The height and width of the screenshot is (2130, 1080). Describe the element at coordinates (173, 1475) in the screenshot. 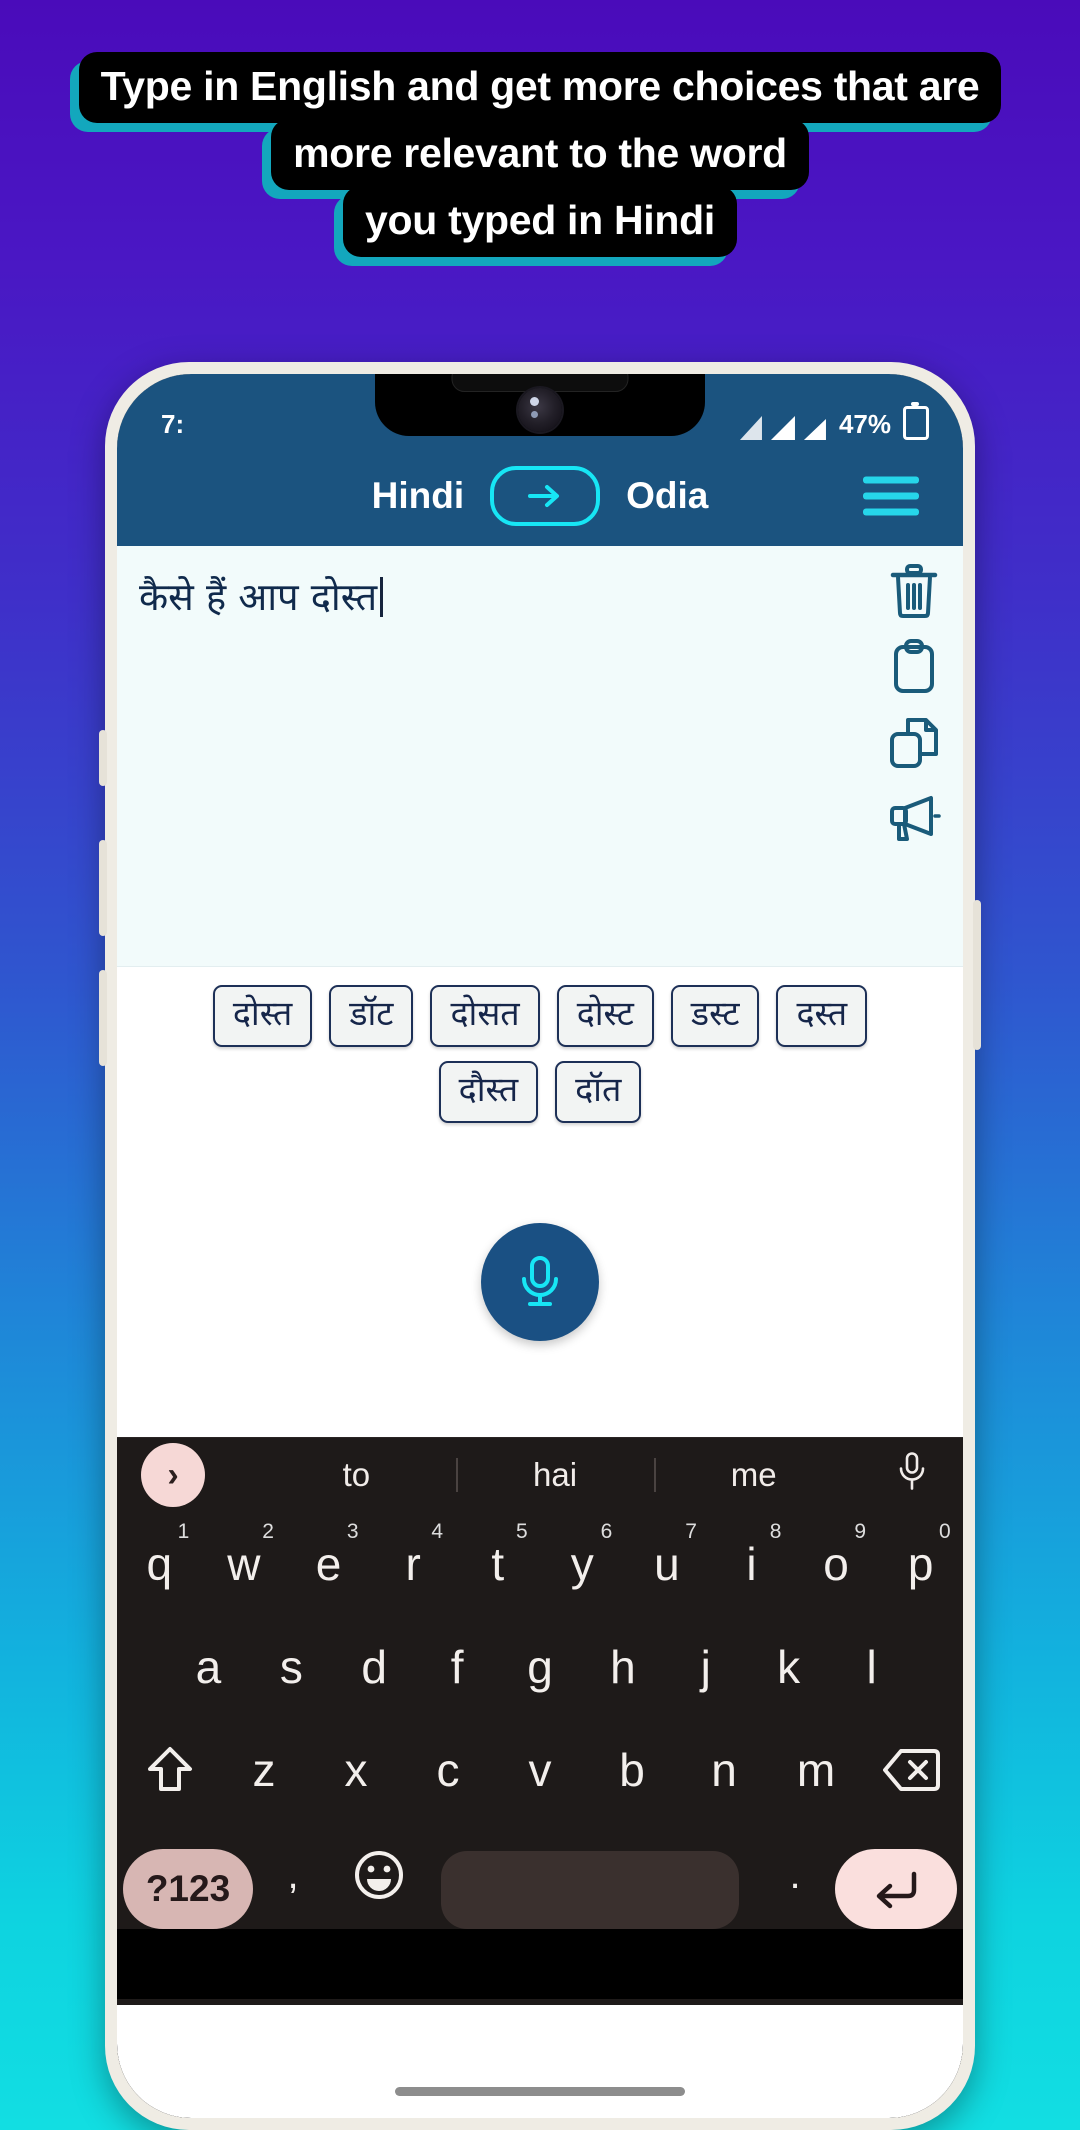

I see `chevron-right-icon: ›` at that location.